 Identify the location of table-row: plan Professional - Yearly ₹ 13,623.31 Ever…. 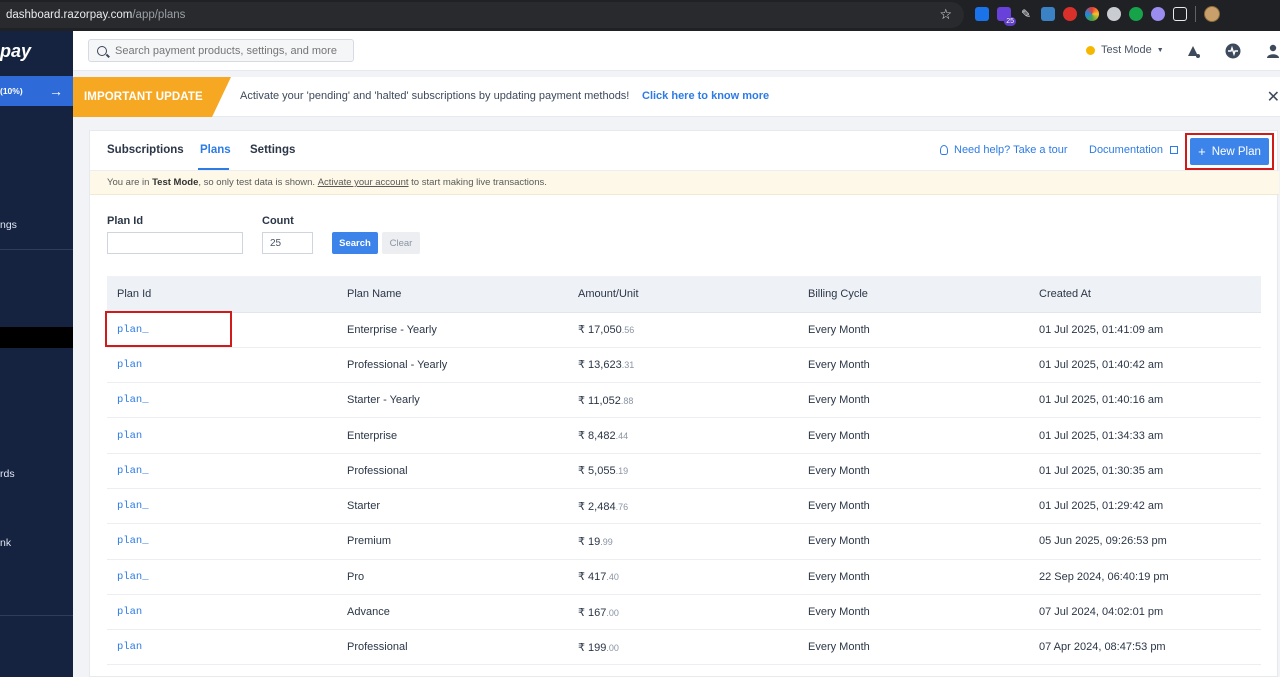
(684, 365).